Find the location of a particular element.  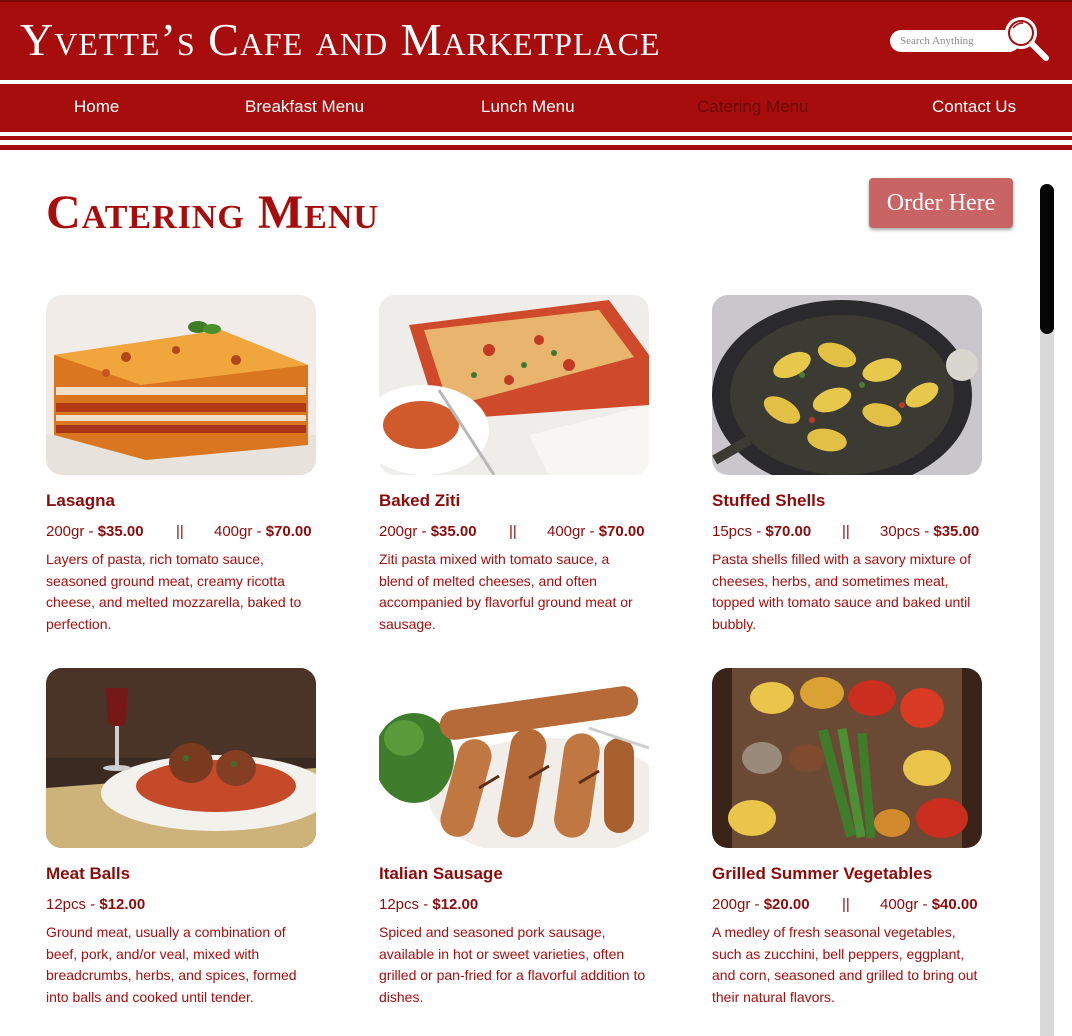

nav-home: Home is located at coordinates (96, 107).